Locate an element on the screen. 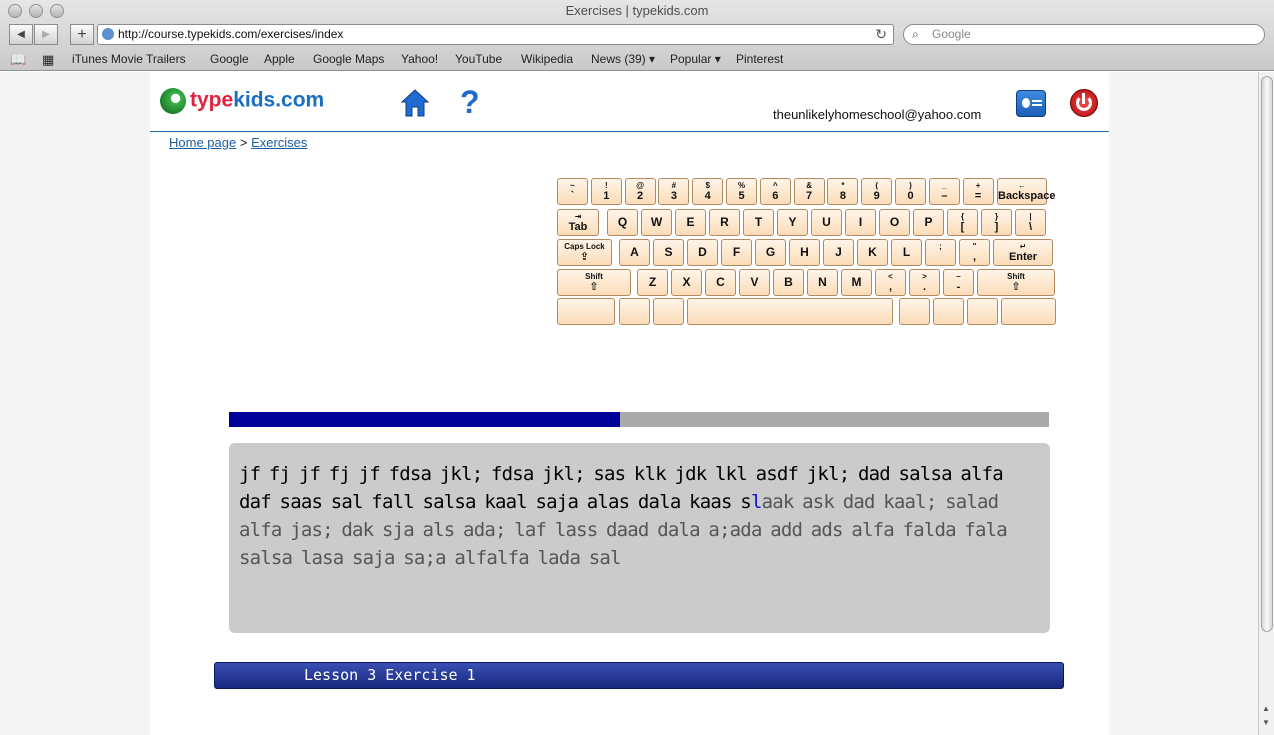  key-n: N is located at coordinates (822, 282).